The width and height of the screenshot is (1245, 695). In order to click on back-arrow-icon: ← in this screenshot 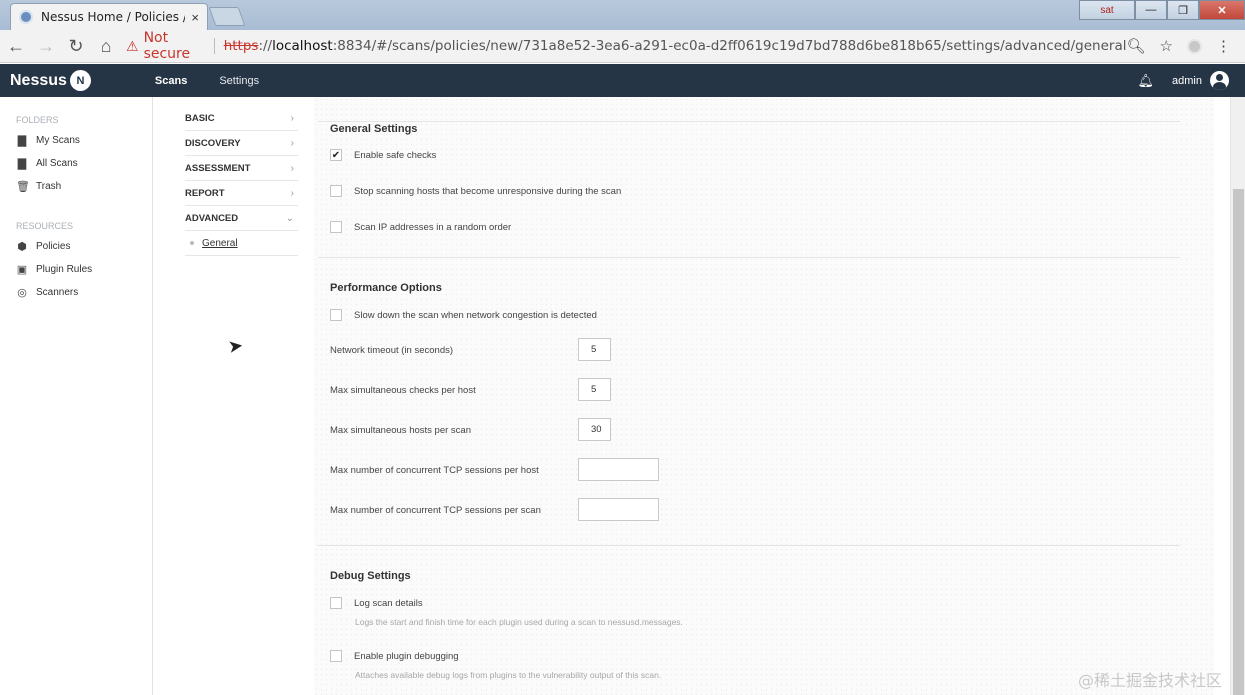, I will do `click(16, 46)`.